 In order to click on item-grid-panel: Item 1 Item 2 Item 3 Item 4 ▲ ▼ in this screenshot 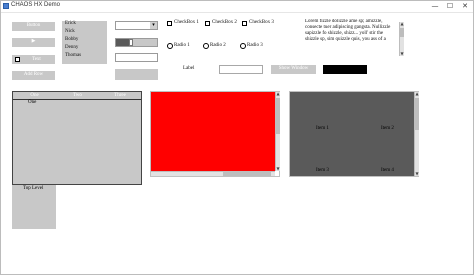, I will do `click(354, 134)`.